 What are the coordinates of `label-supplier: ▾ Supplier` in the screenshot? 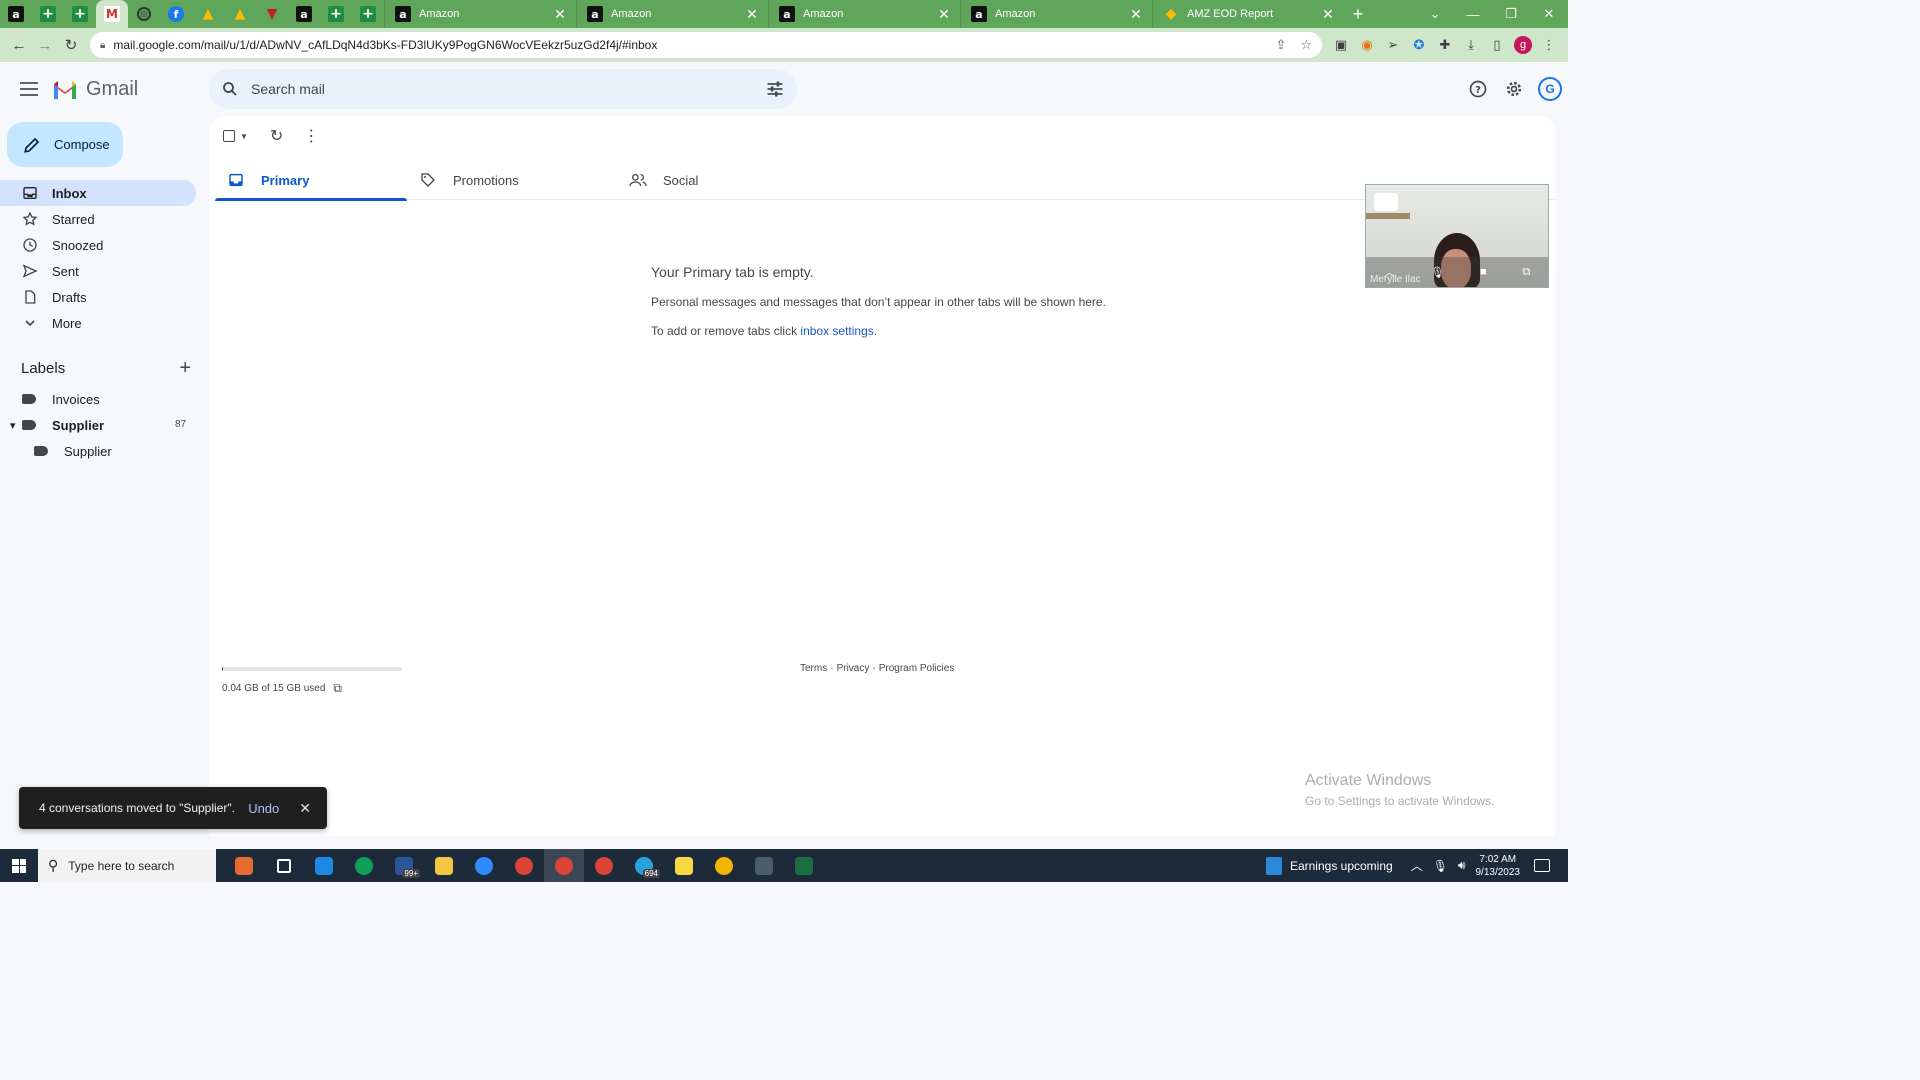 It's located at (57, 425).